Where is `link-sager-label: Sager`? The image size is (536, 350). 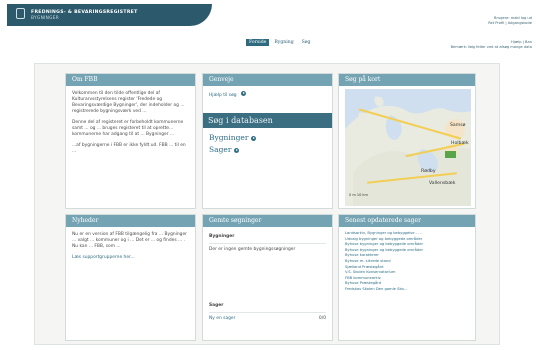 link-sager-label: Sager is located at coordinates (220, 149).